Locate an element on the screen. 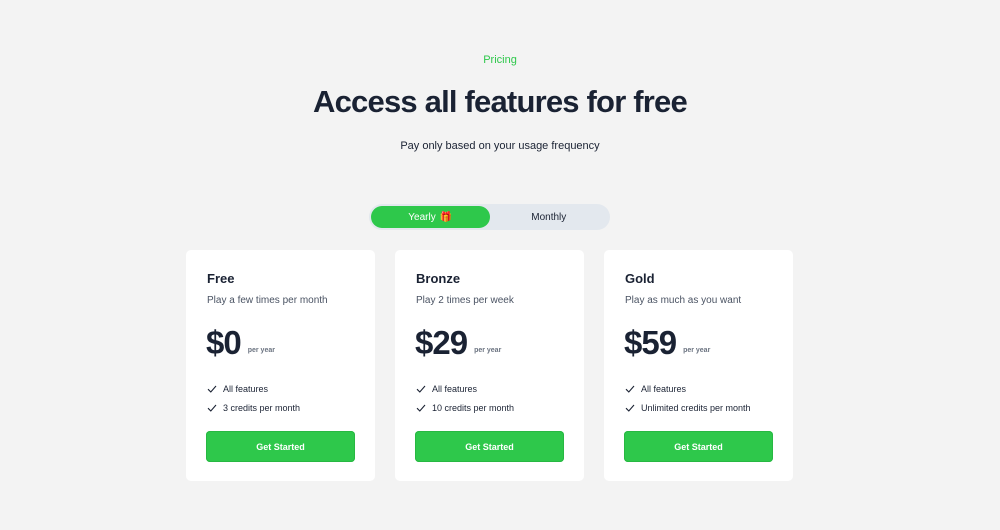 The width and height of the screenshot is (1000, 530). feature-item: 10 credits per month is located at coordinates (465, 407).